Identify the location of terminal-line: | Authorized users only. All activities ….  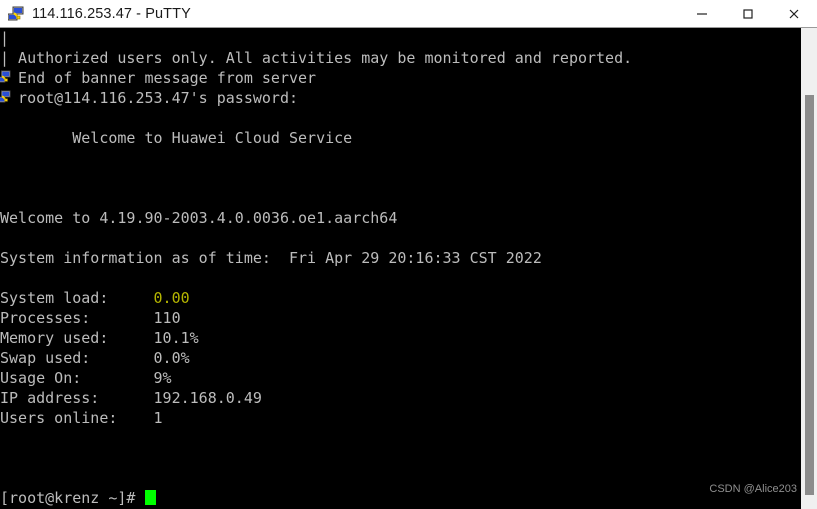
(400, 58).